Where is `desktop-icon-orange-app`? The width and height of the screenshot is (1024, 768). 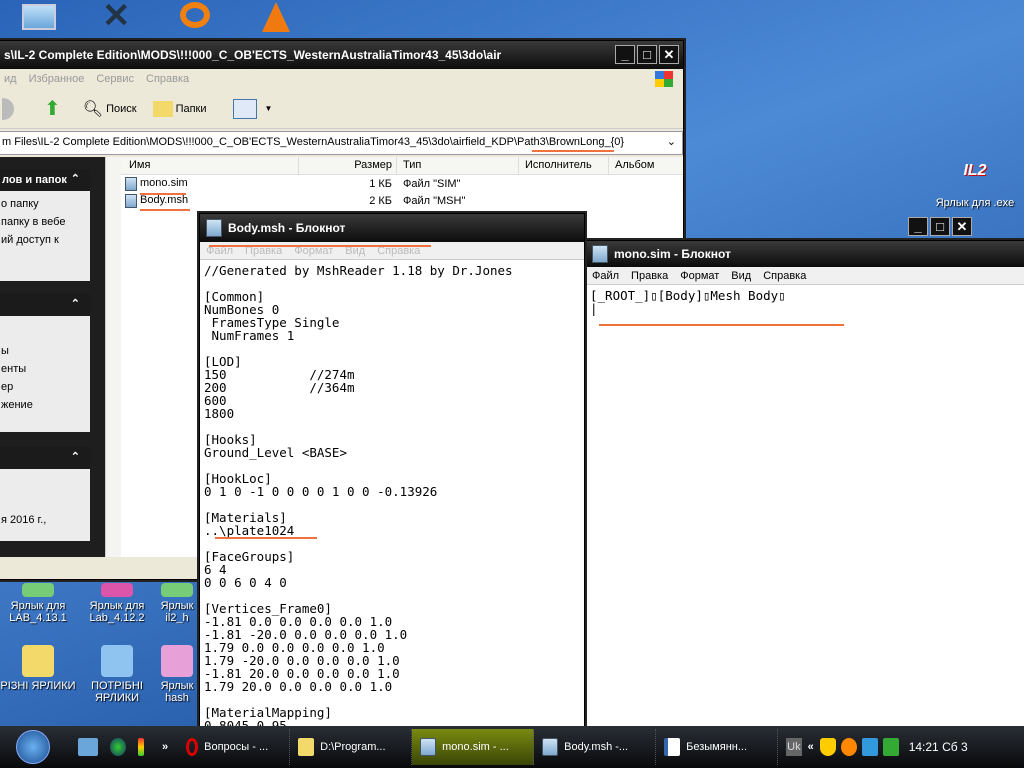
desktop-icon-orange-app is located at coordinates (195, 15).